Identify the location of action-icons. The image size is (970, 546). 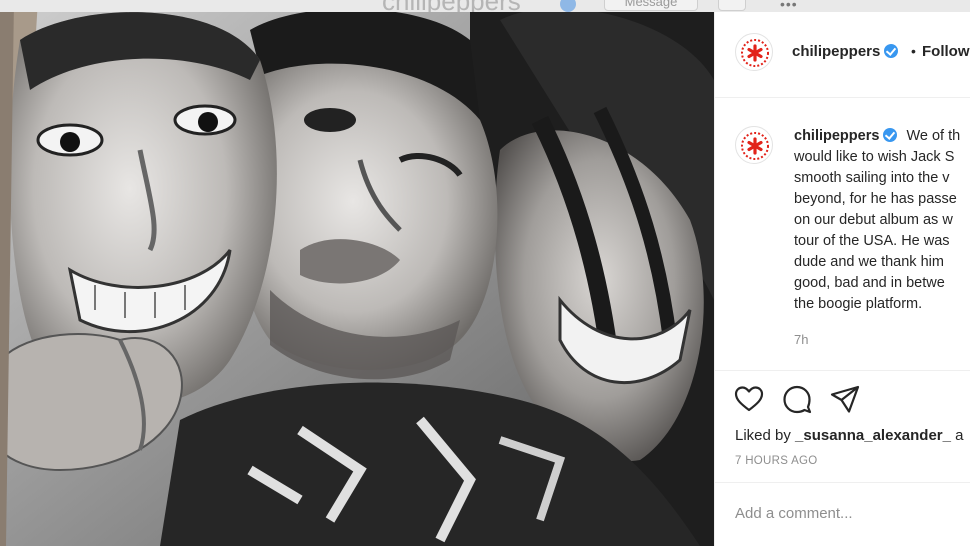
(797, 399).